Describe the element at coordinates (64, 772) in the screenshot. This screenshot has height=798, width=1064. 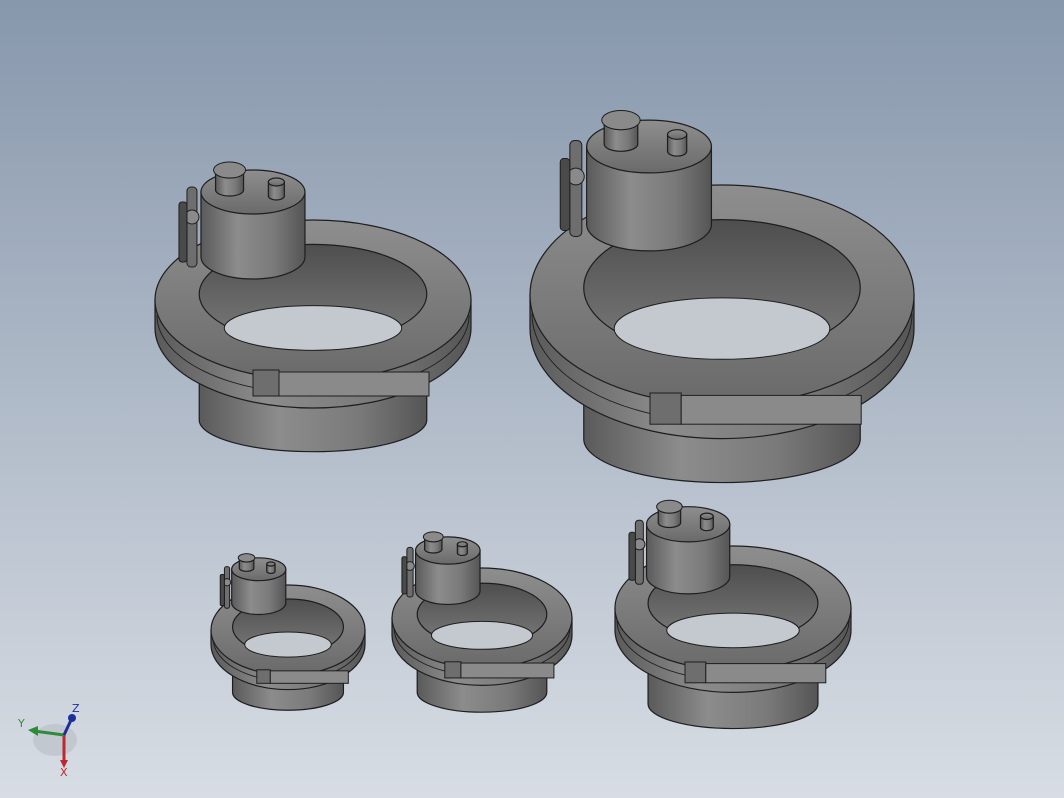
I see `x-axis-label: X` at that location.